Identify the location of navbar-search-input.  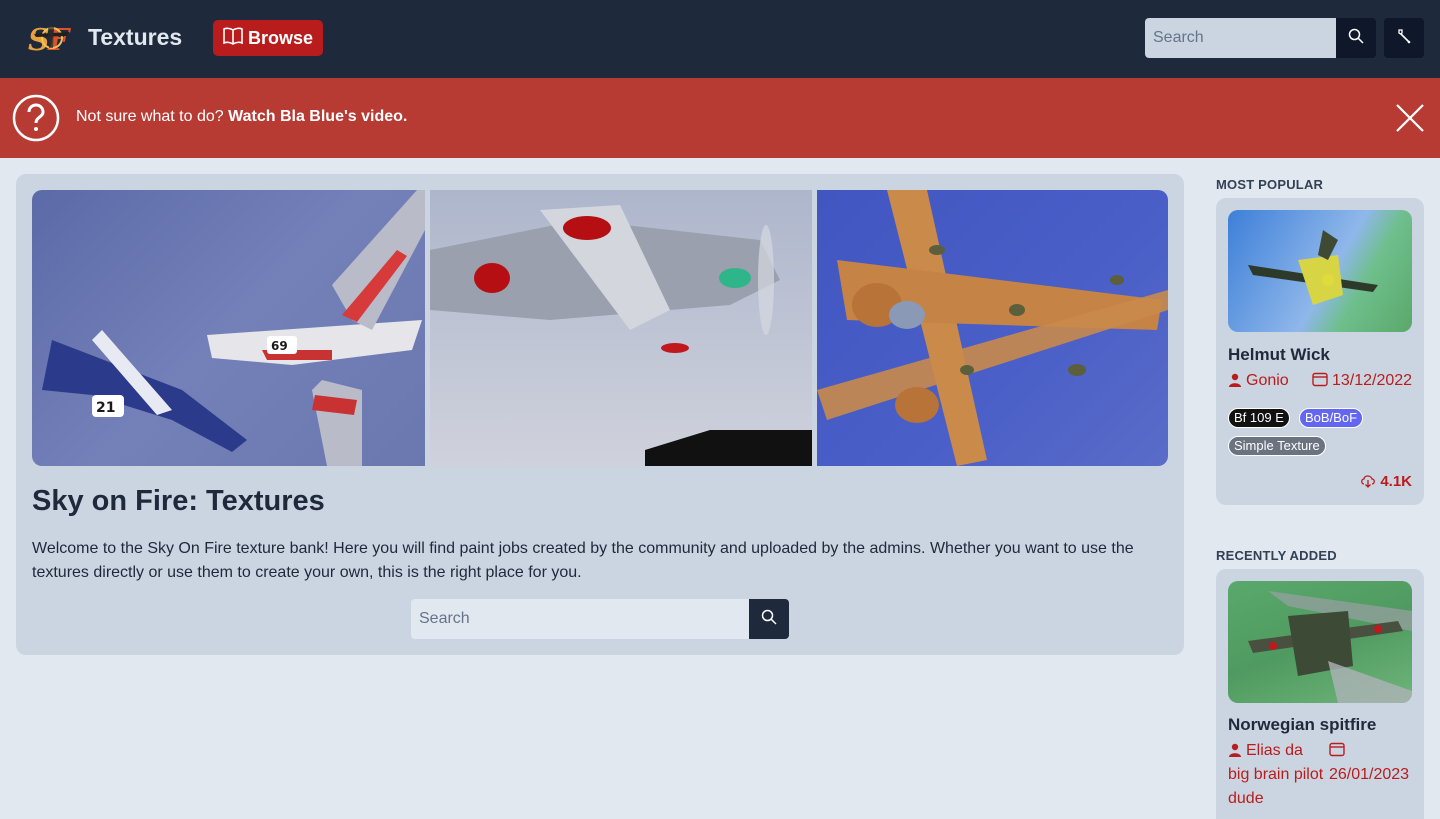
(1240, 38).